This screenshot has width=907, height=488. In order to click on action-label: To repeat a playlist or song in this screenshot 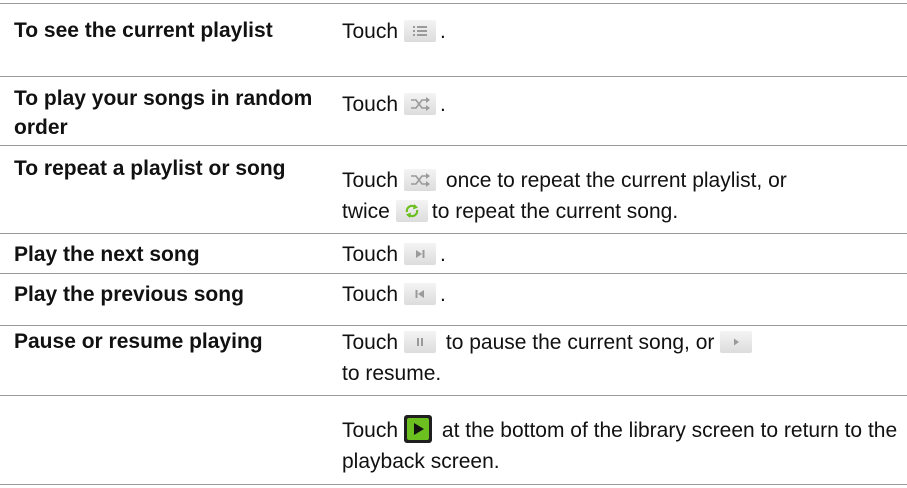, I will do `click(150, 168)`.